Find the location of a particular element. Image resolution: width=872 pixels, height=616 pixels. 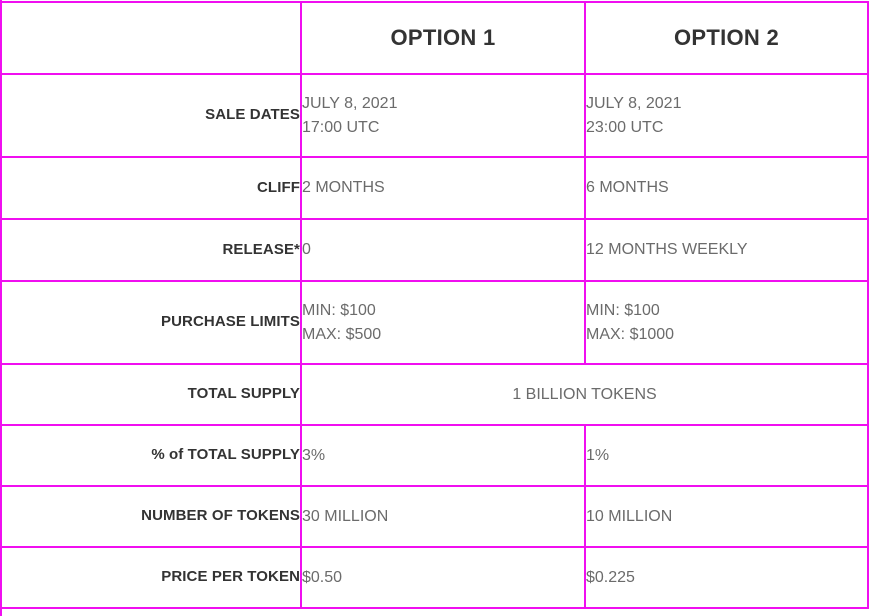

row-label: PURCHASE LIMITS is located at coordinates (151, 322).